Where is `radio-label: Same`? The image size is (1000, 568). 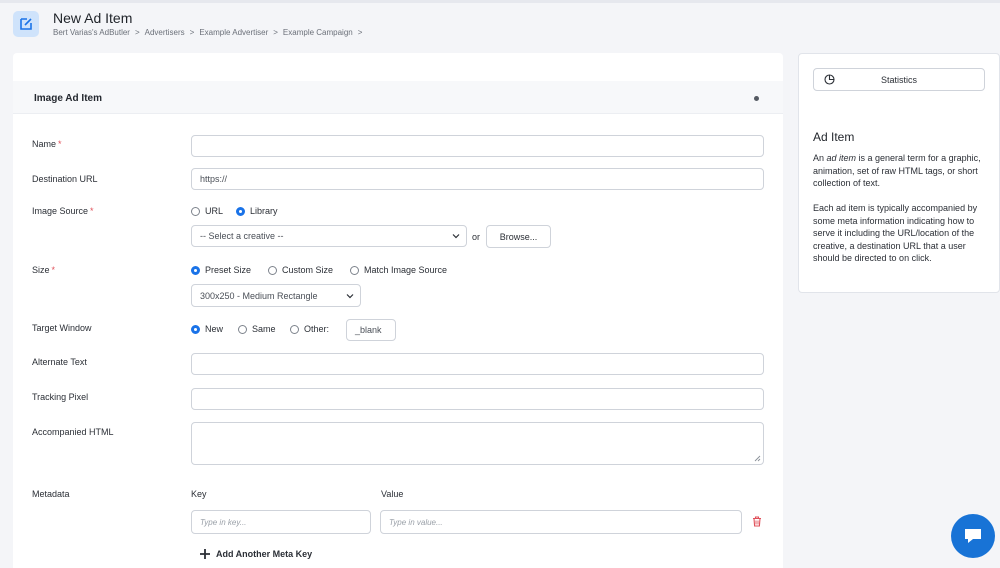 radio-label: Same is located at coordinates (264, 329).